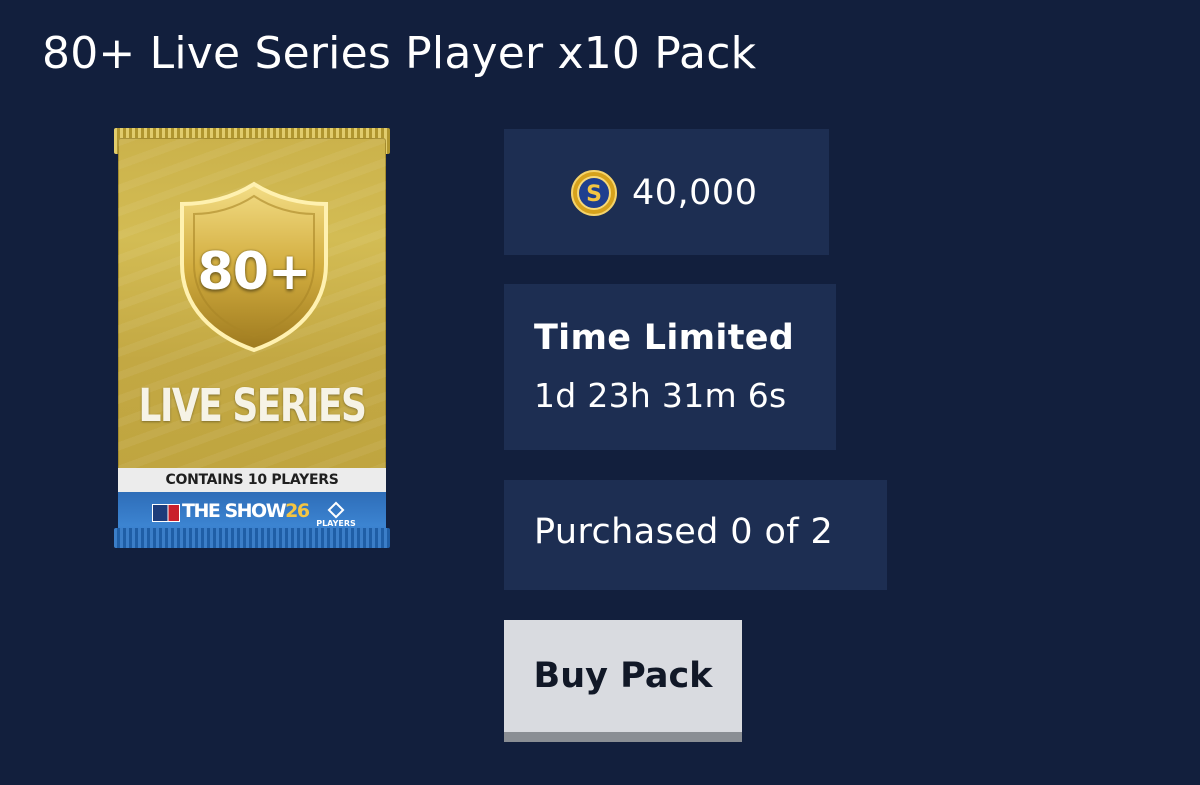 This screenshot has width=1200, height=785. Describe the element at coordinates (399, 53) in the screenshot. I see `page-title: 80+ Live Series Player x10 Pack` at that location.